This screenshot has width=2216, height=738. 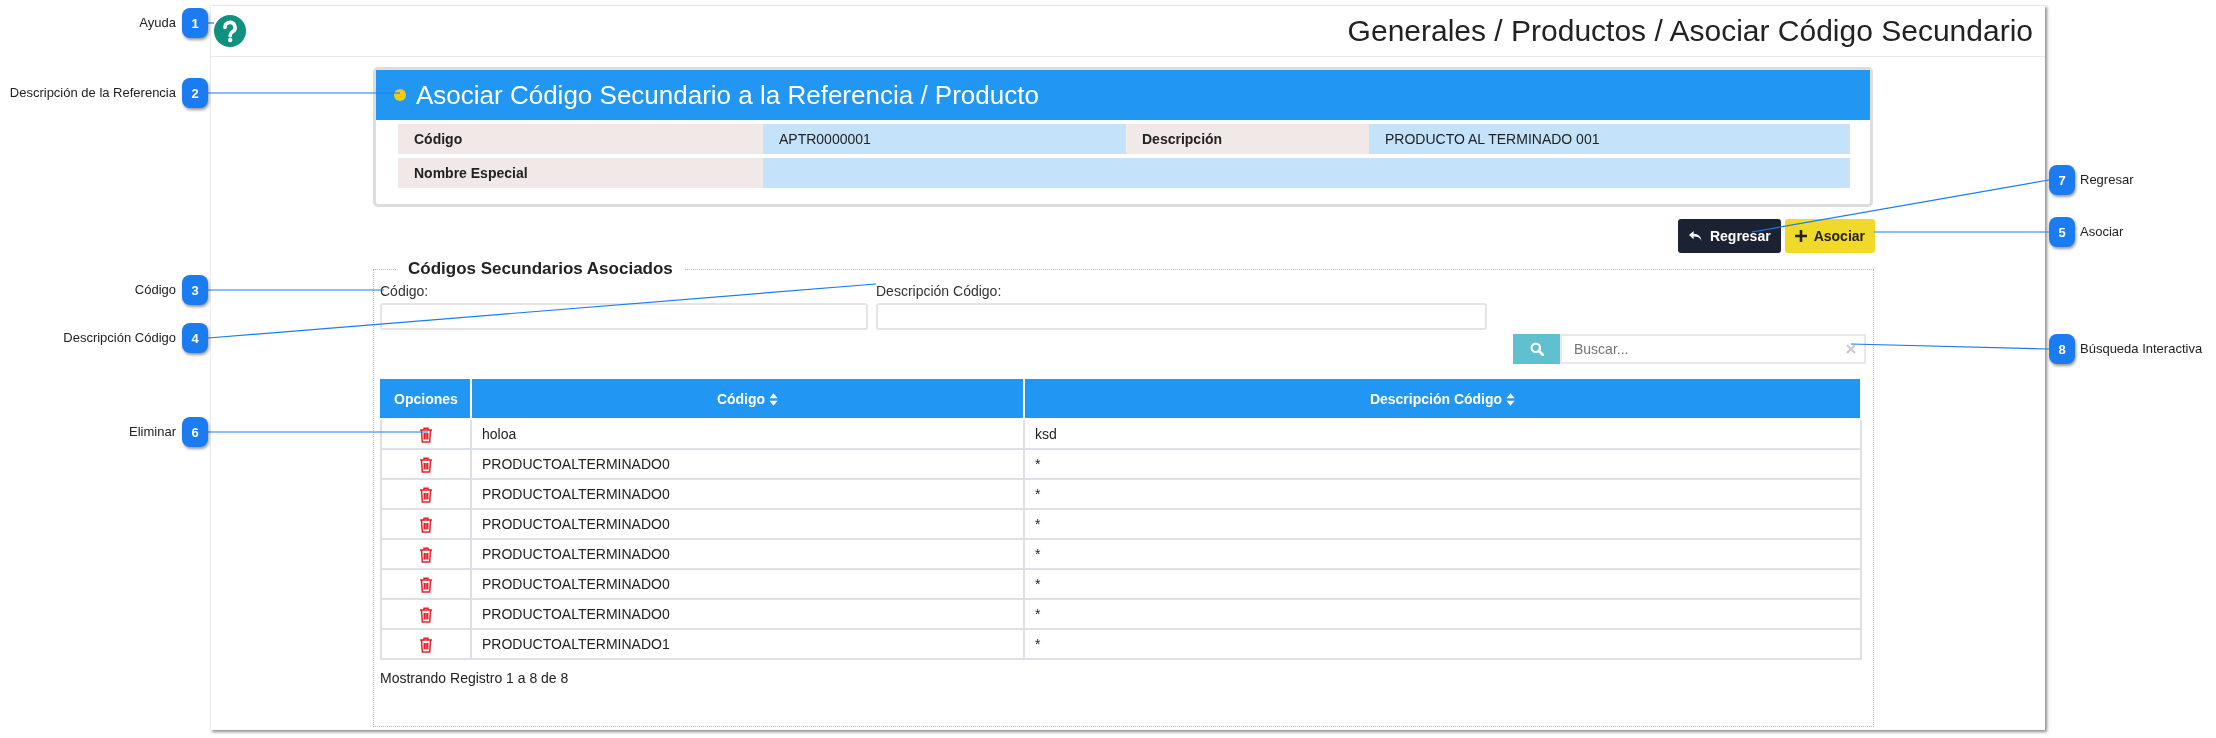 I want to click on callout-label: Asociar, so click(x=2102, y=231).